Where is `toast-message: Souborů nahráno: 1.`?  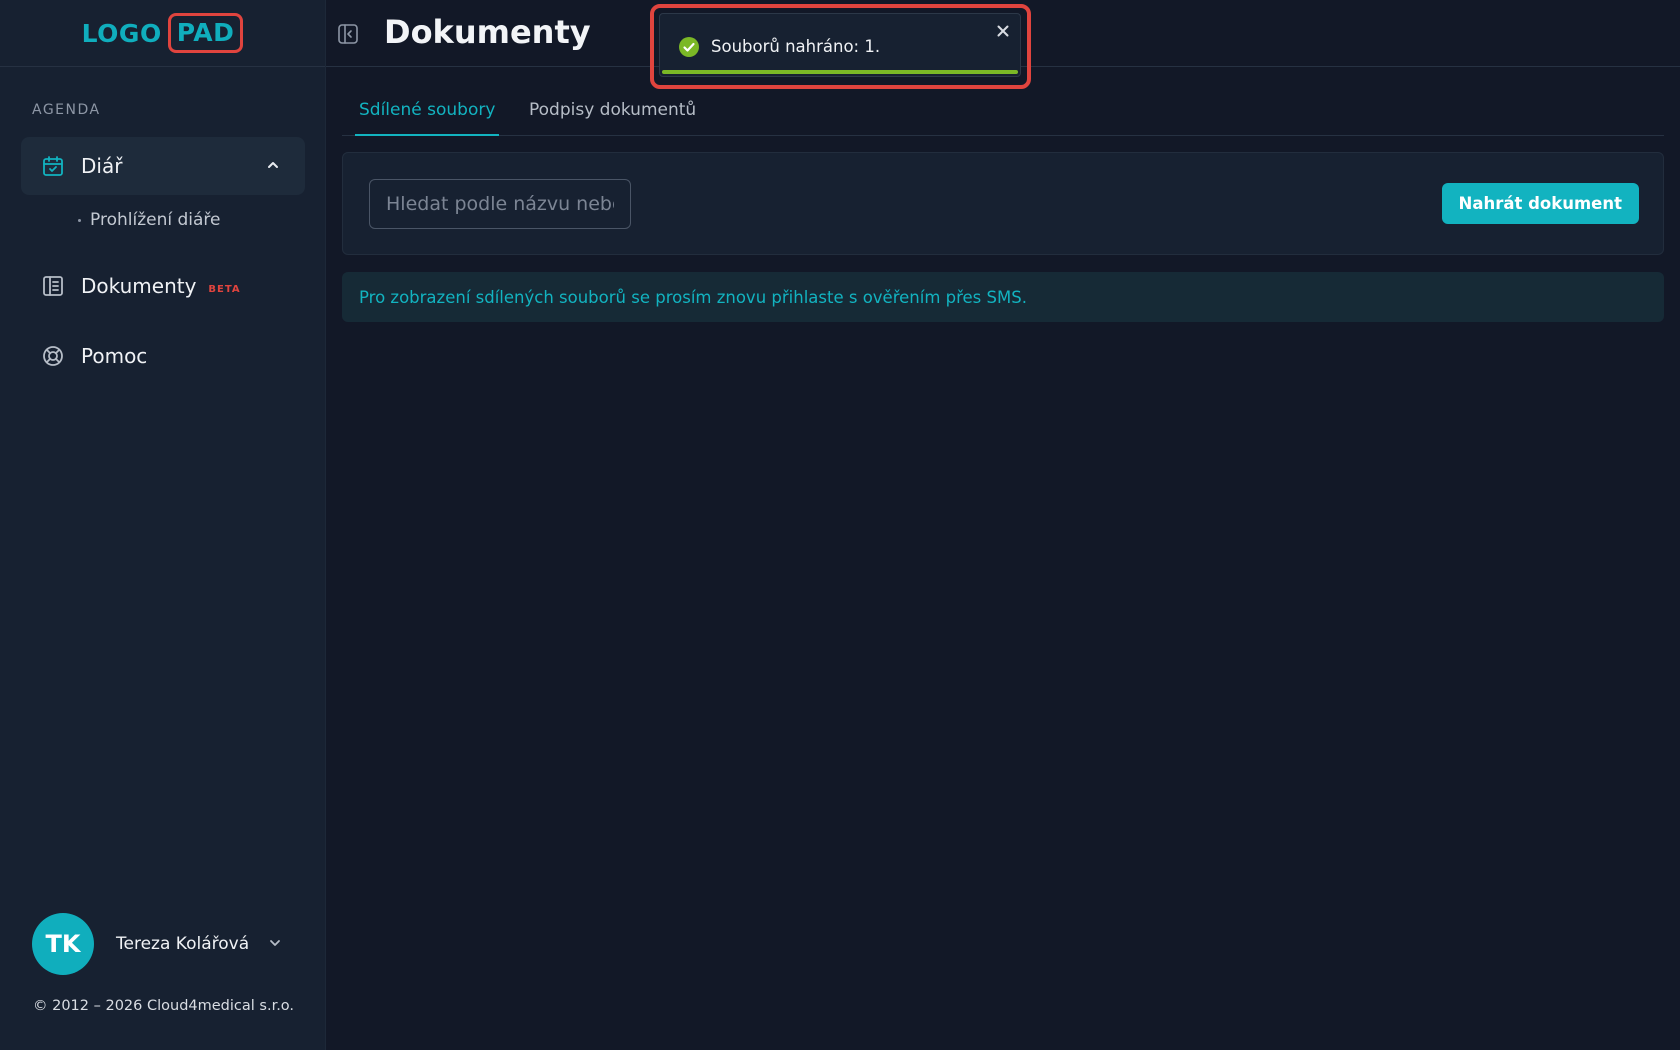
toast-message: Souborů nahráno: 1. is located at coordinates (796, 46).